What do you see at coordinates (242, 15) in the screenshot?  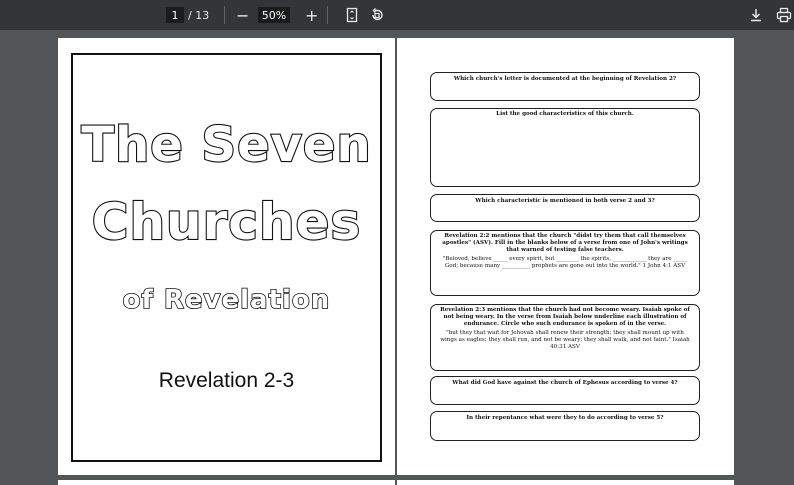 I see `zoom-out-button: −` at bounding box center [242, 15].